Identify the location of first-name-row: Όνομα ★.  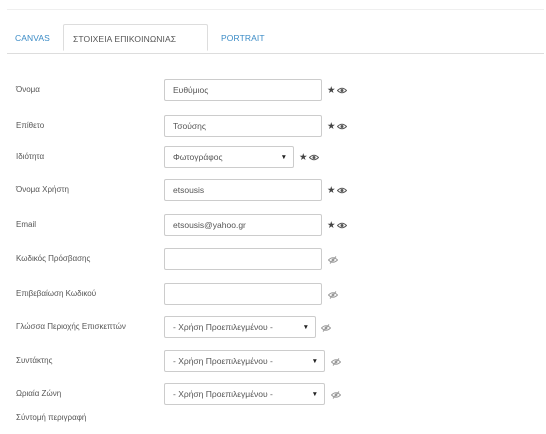
(273, 91).